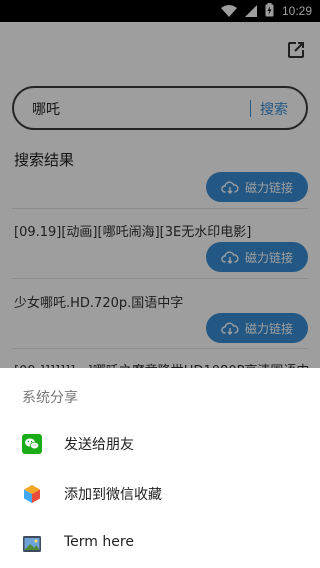 Image resolution: width=320 pixels, height=568 pixels. I want to click on wechat-icon, so click(32, 444).